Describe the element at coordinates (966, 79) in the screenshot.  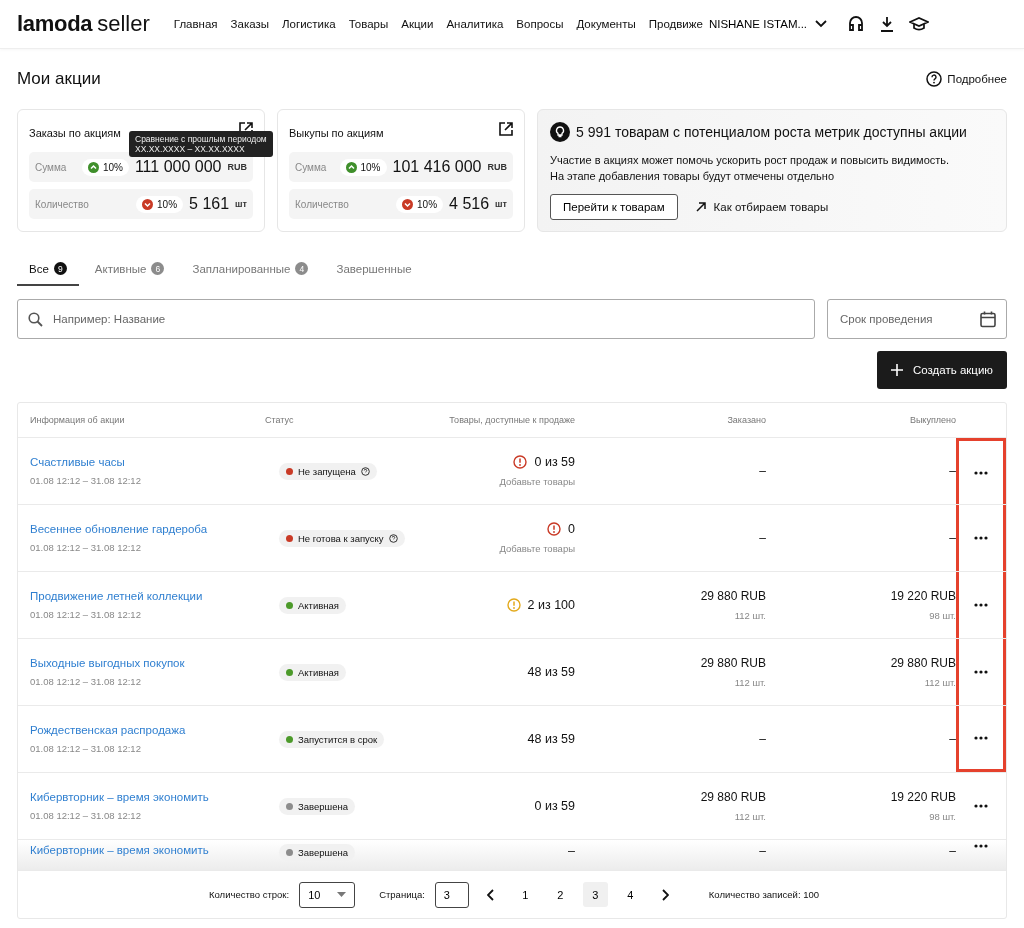
I see `help-link: Подробнее` at that location.